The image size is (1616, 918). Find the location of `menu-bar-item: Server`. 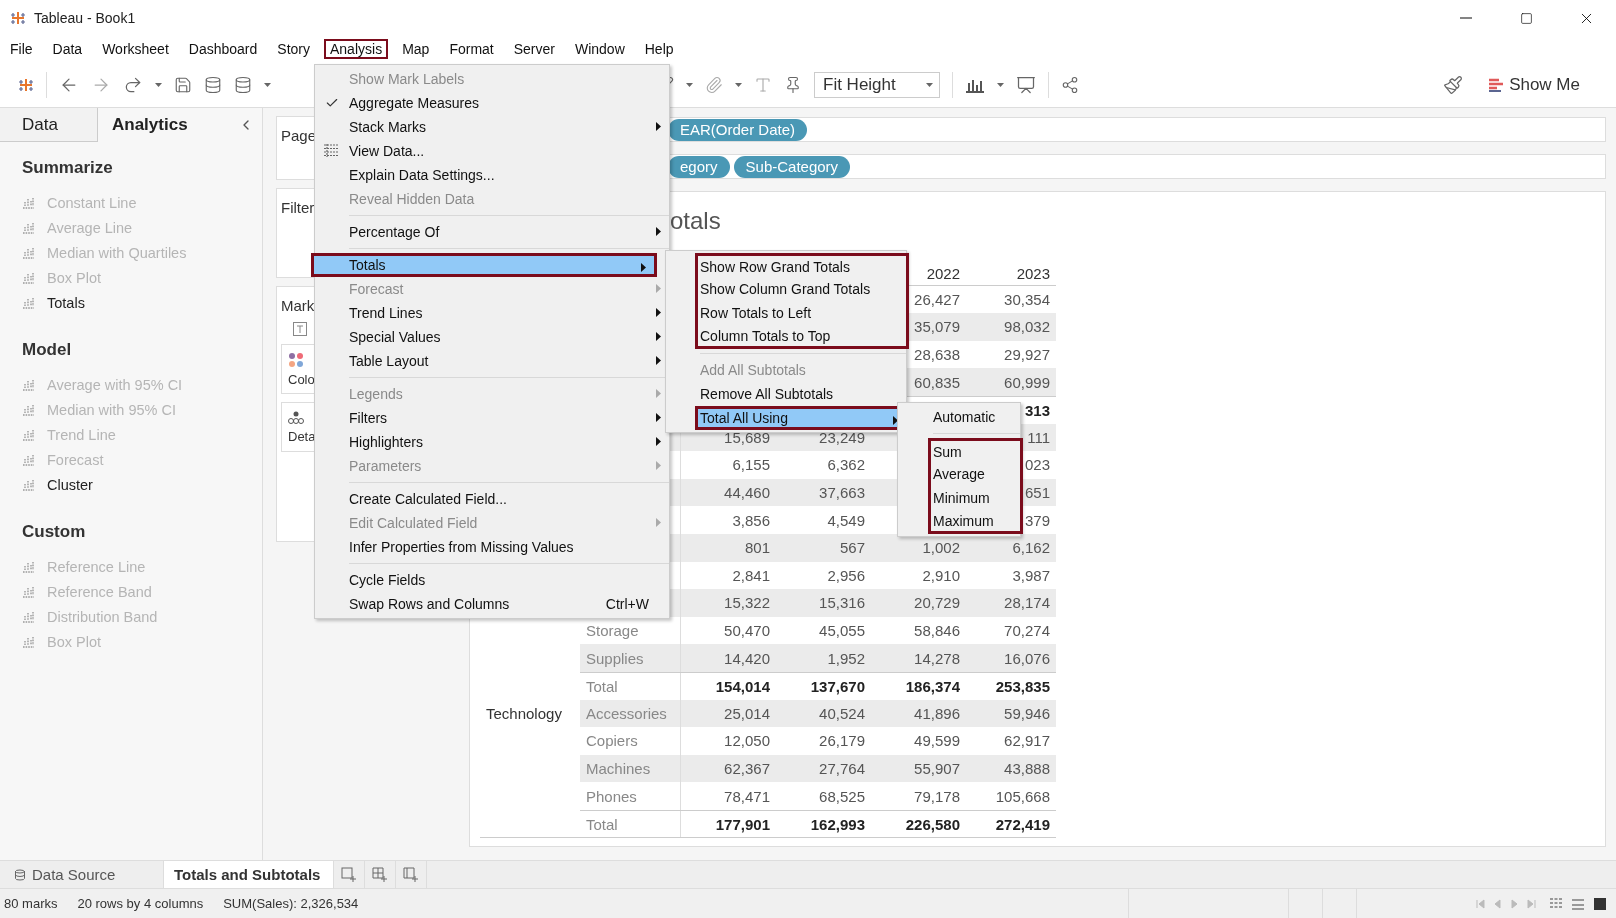

menu-bar-item: Server is located at coordinates (534, 49).